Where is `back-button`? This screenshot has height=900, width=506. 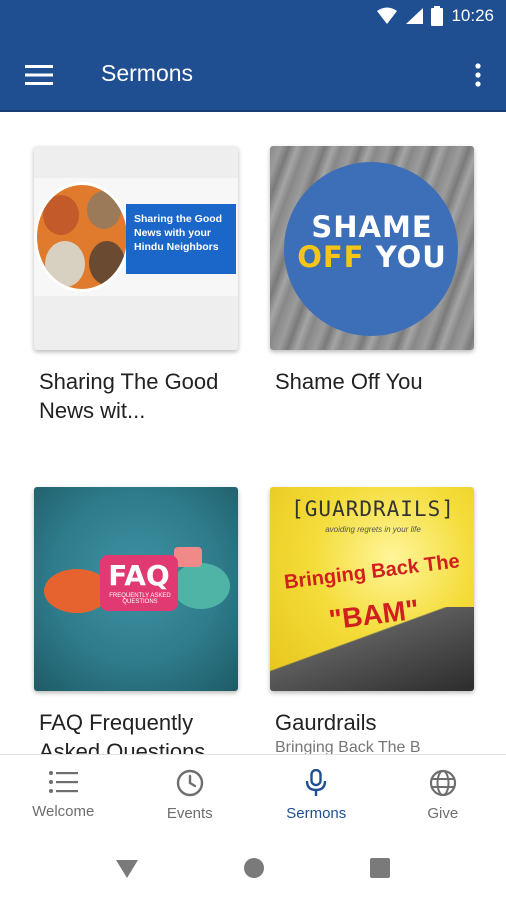
back-button is located at coordinates (127, 868).